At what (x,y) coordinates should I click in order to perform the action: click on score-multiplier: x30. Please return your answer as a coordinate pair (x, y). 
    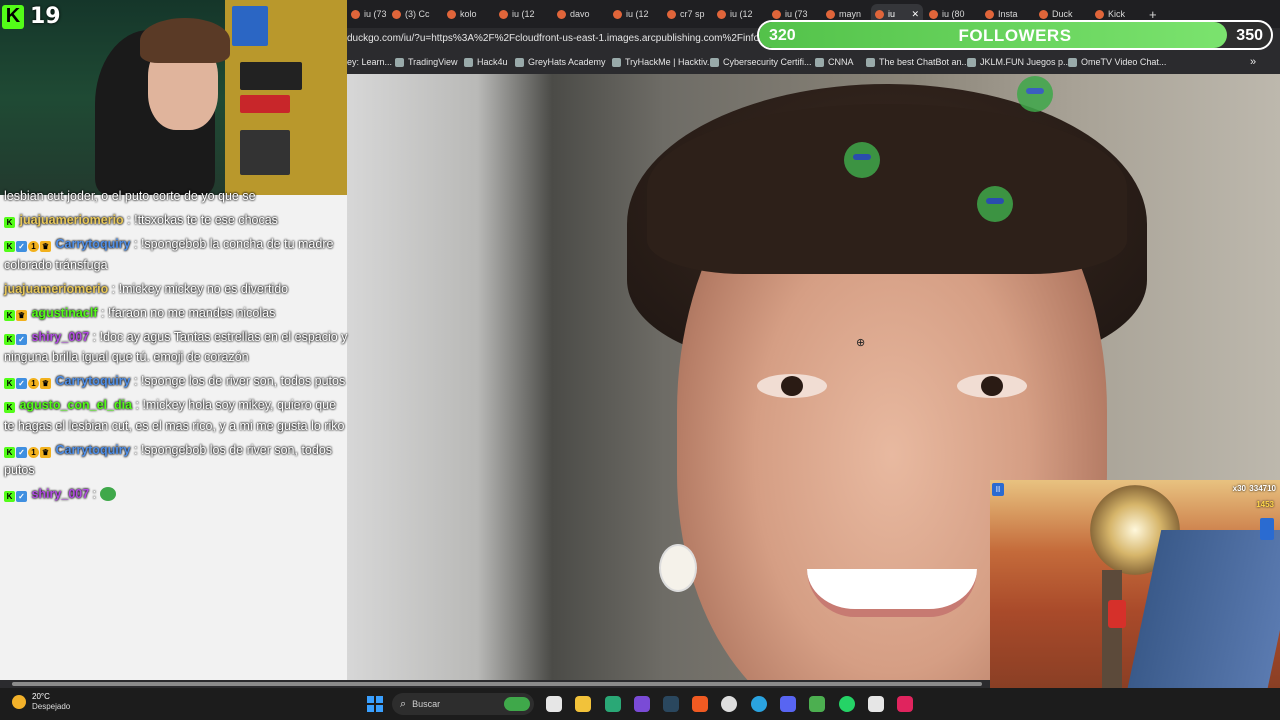
    Looking at the image, I should click on (1239, 488).